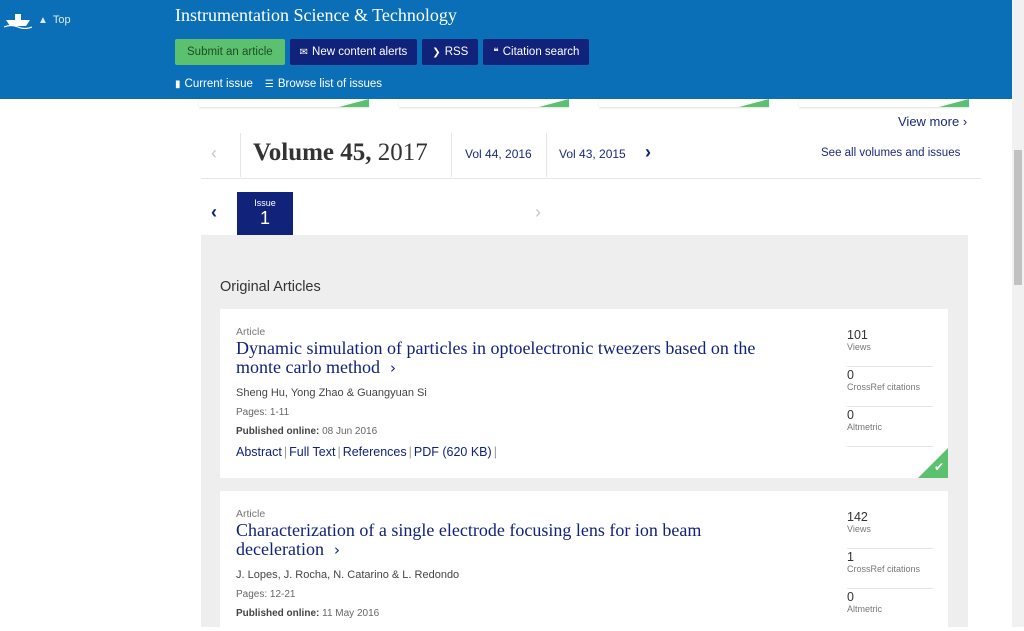 Image resolution: width=1024 pixels, height=631 pixels. Describe the element at coordinates (259, 452) in the screenshot. I see `abstract-link: Abstract` at that location.